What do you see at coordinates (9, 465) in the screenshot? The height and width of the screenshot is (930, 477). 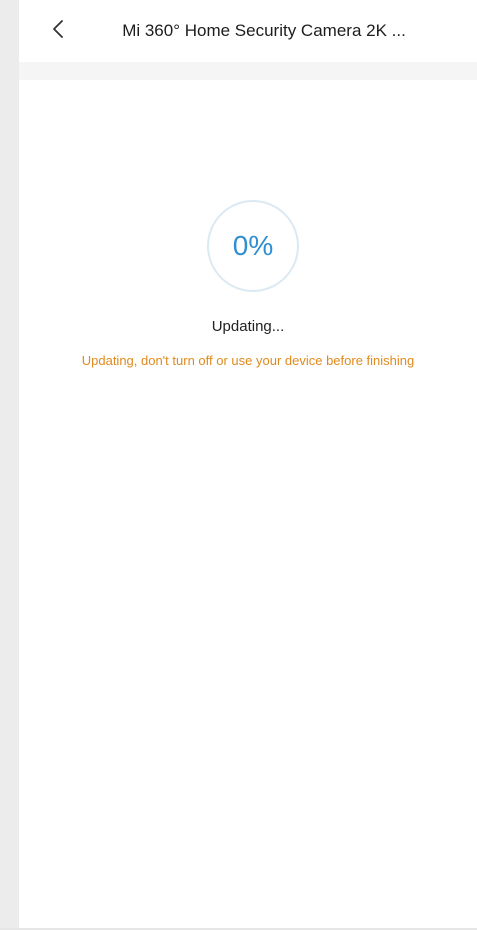 I see `left-edge` at bounding box center [9, 465].